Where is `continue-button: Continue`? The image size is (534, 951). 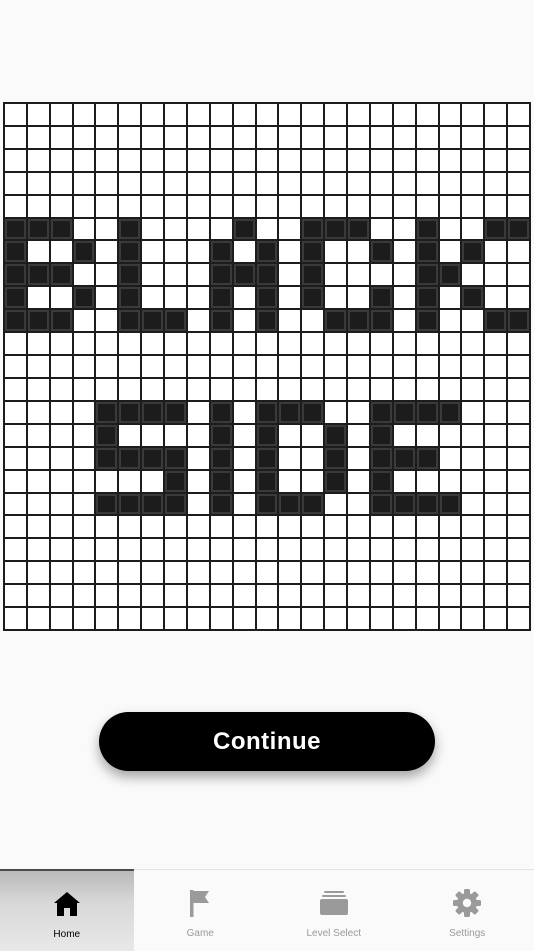 continue-button: Continue is located at coordinates (267, 741).